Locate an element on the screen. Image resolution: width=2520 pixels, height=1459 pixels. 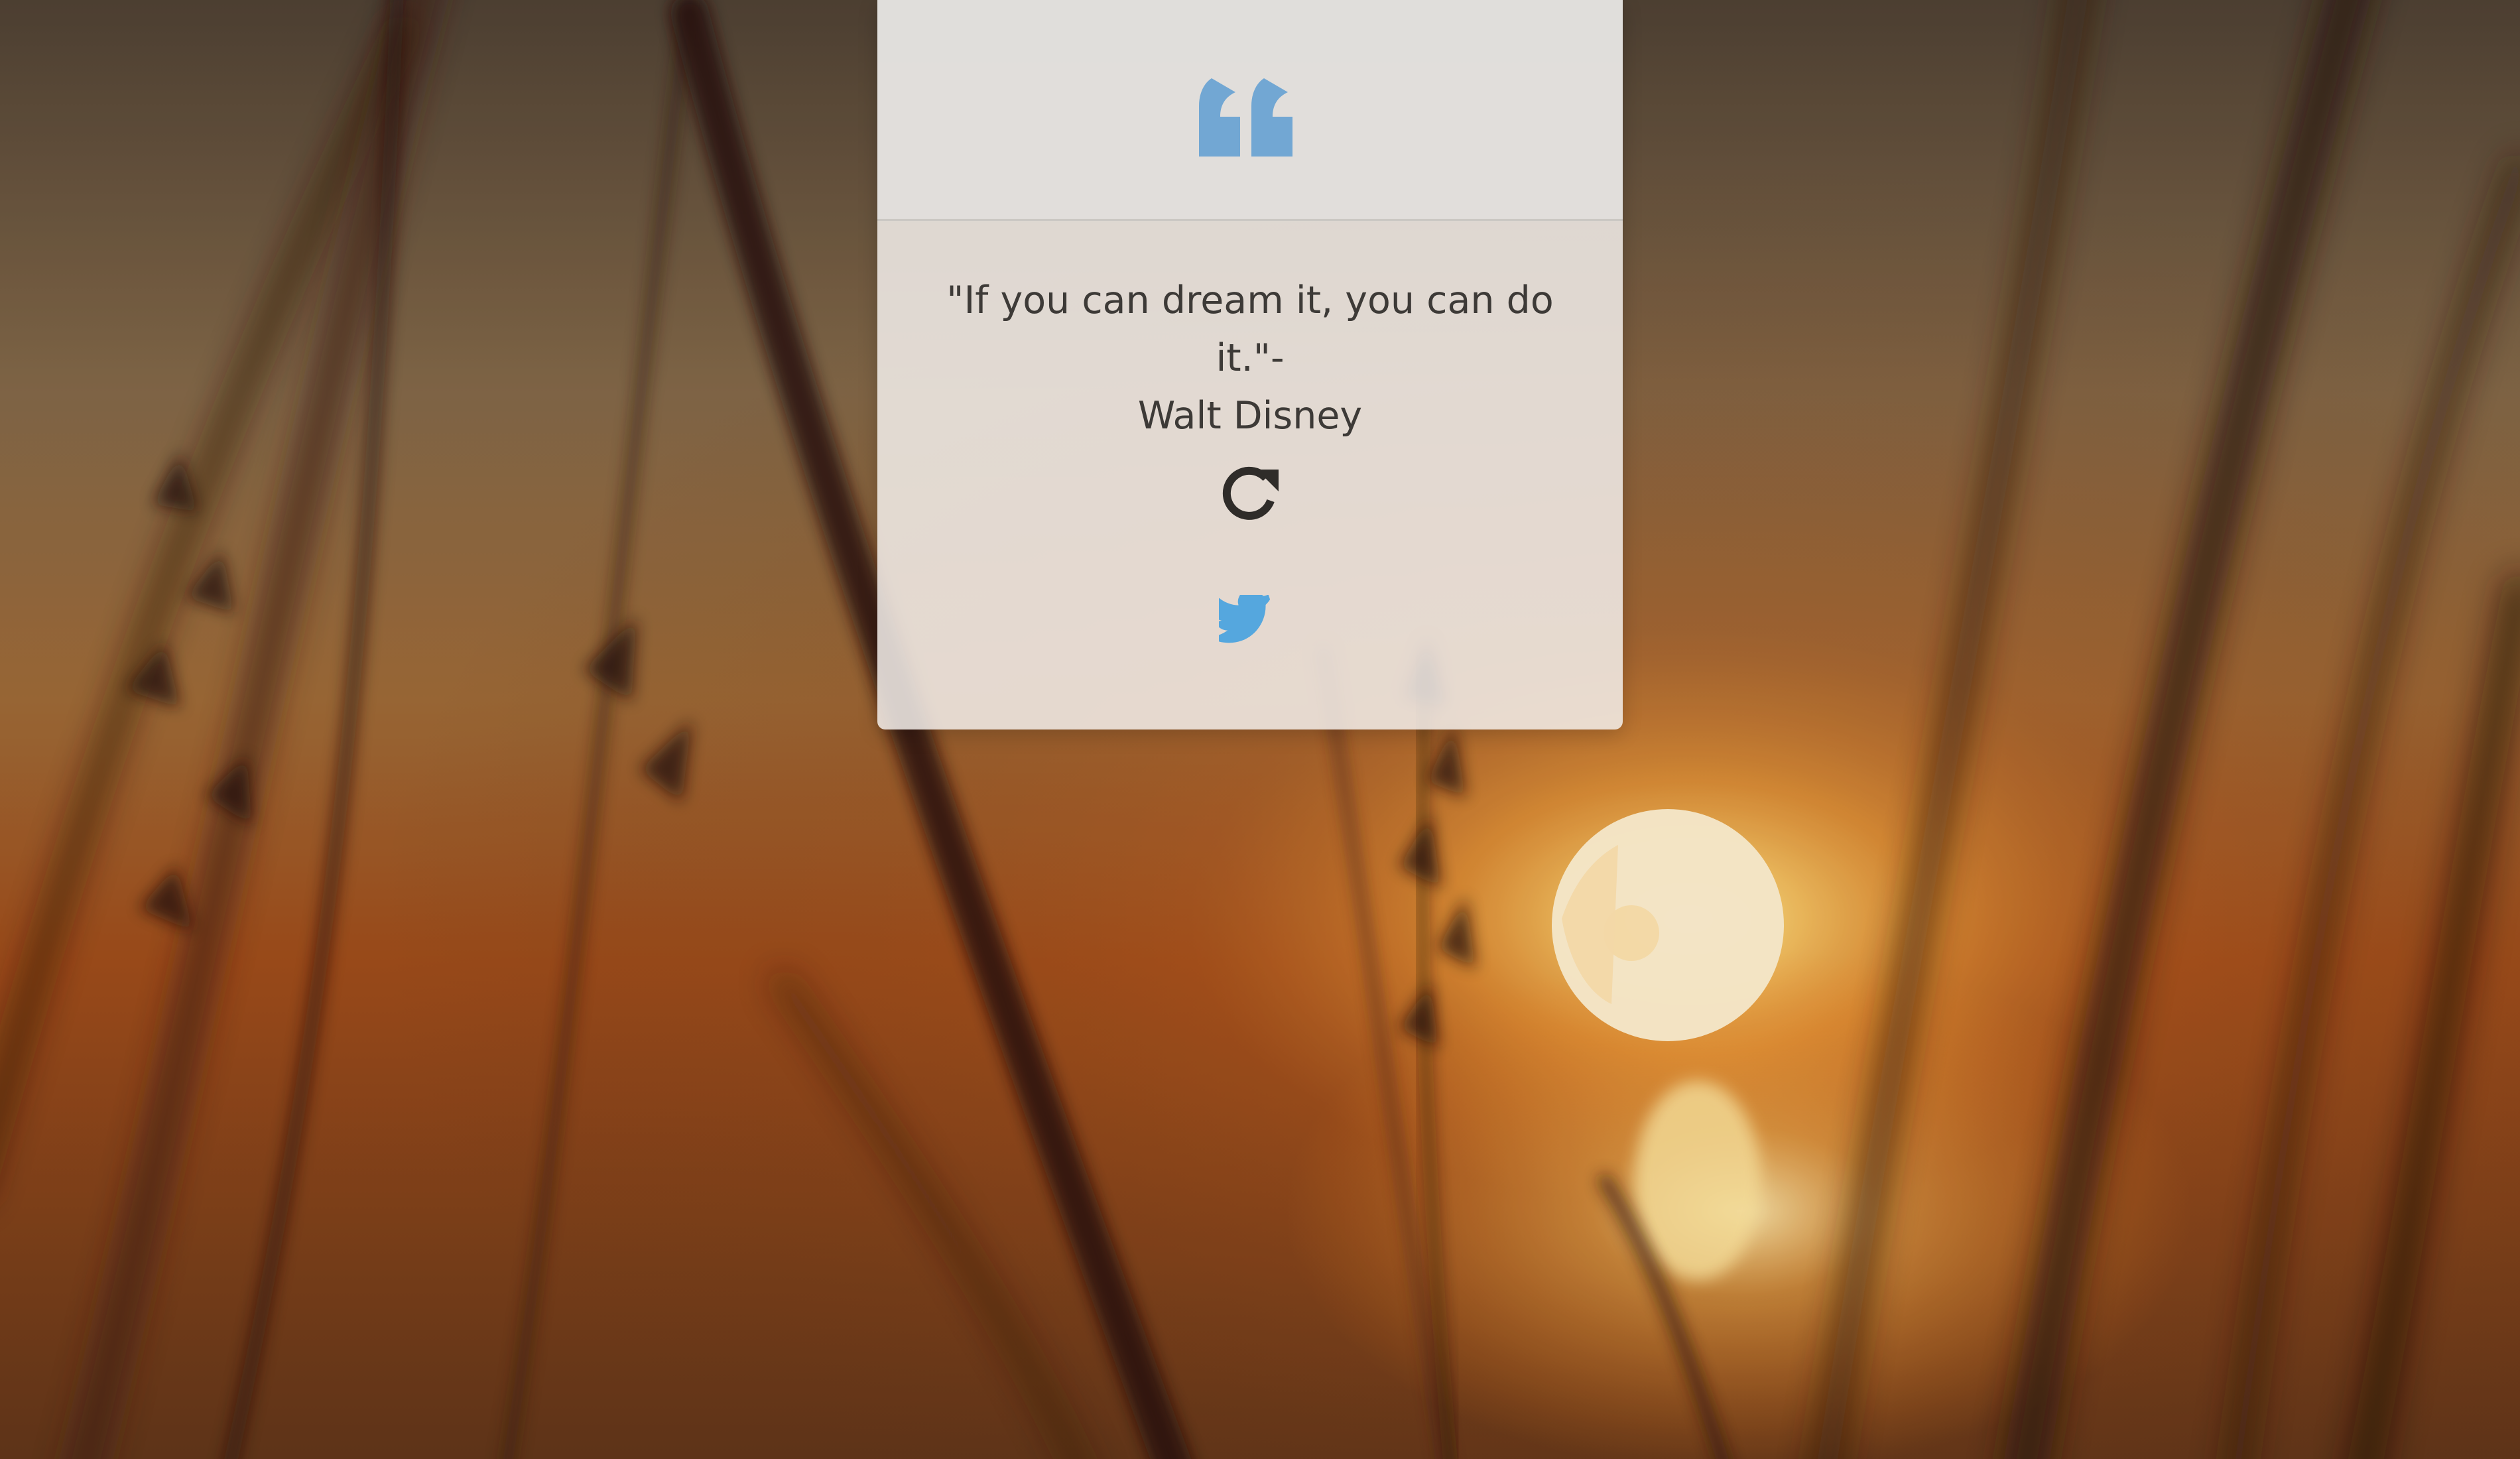
quote-card-header is located at coordinates (1250, 110).